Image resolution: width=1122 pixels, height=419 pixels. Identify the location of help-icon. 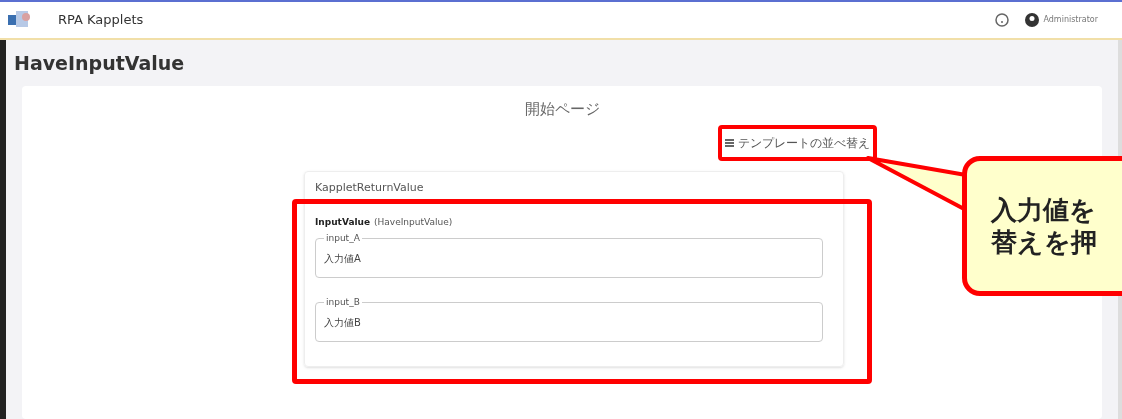
(1002, 20).